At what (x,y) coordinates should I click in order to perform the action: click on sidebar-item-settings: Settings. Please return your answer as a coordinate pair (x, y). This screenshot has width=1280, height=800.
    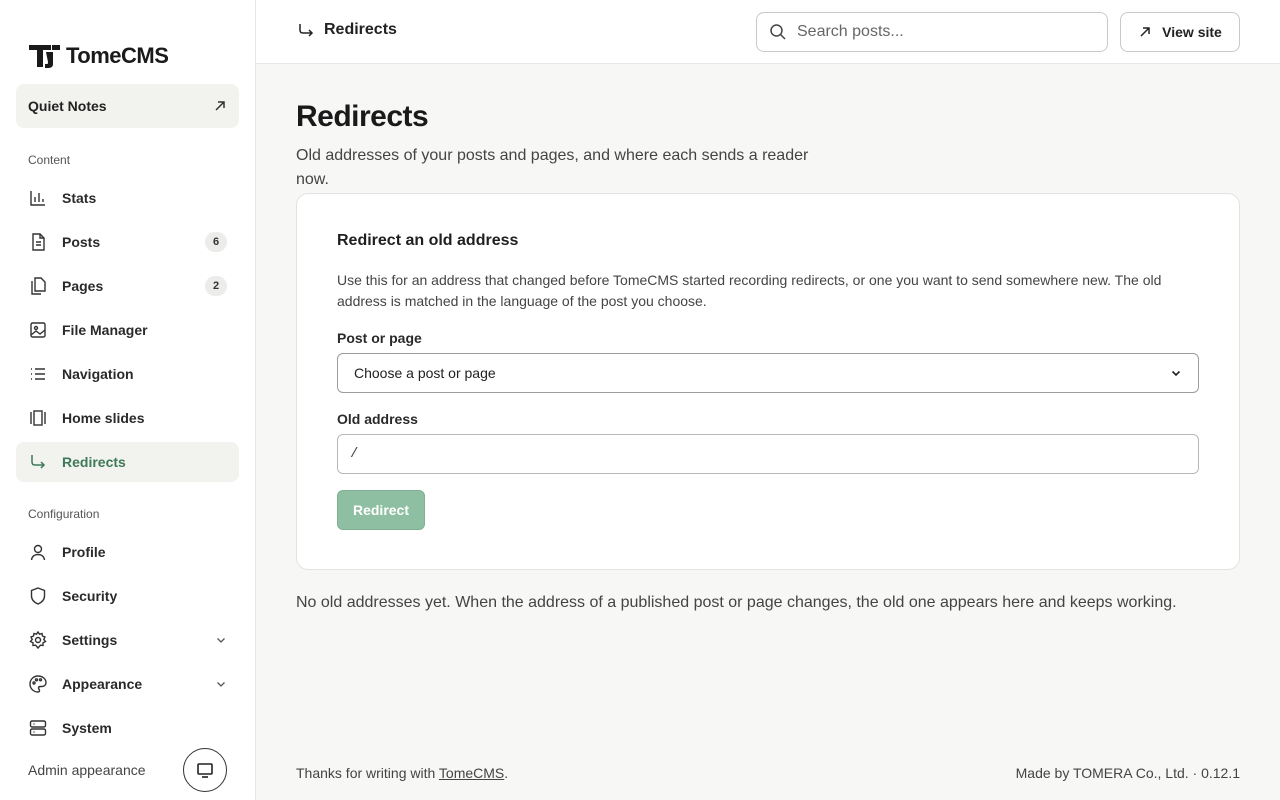
    Looking at the image, I should click on (127, 640).